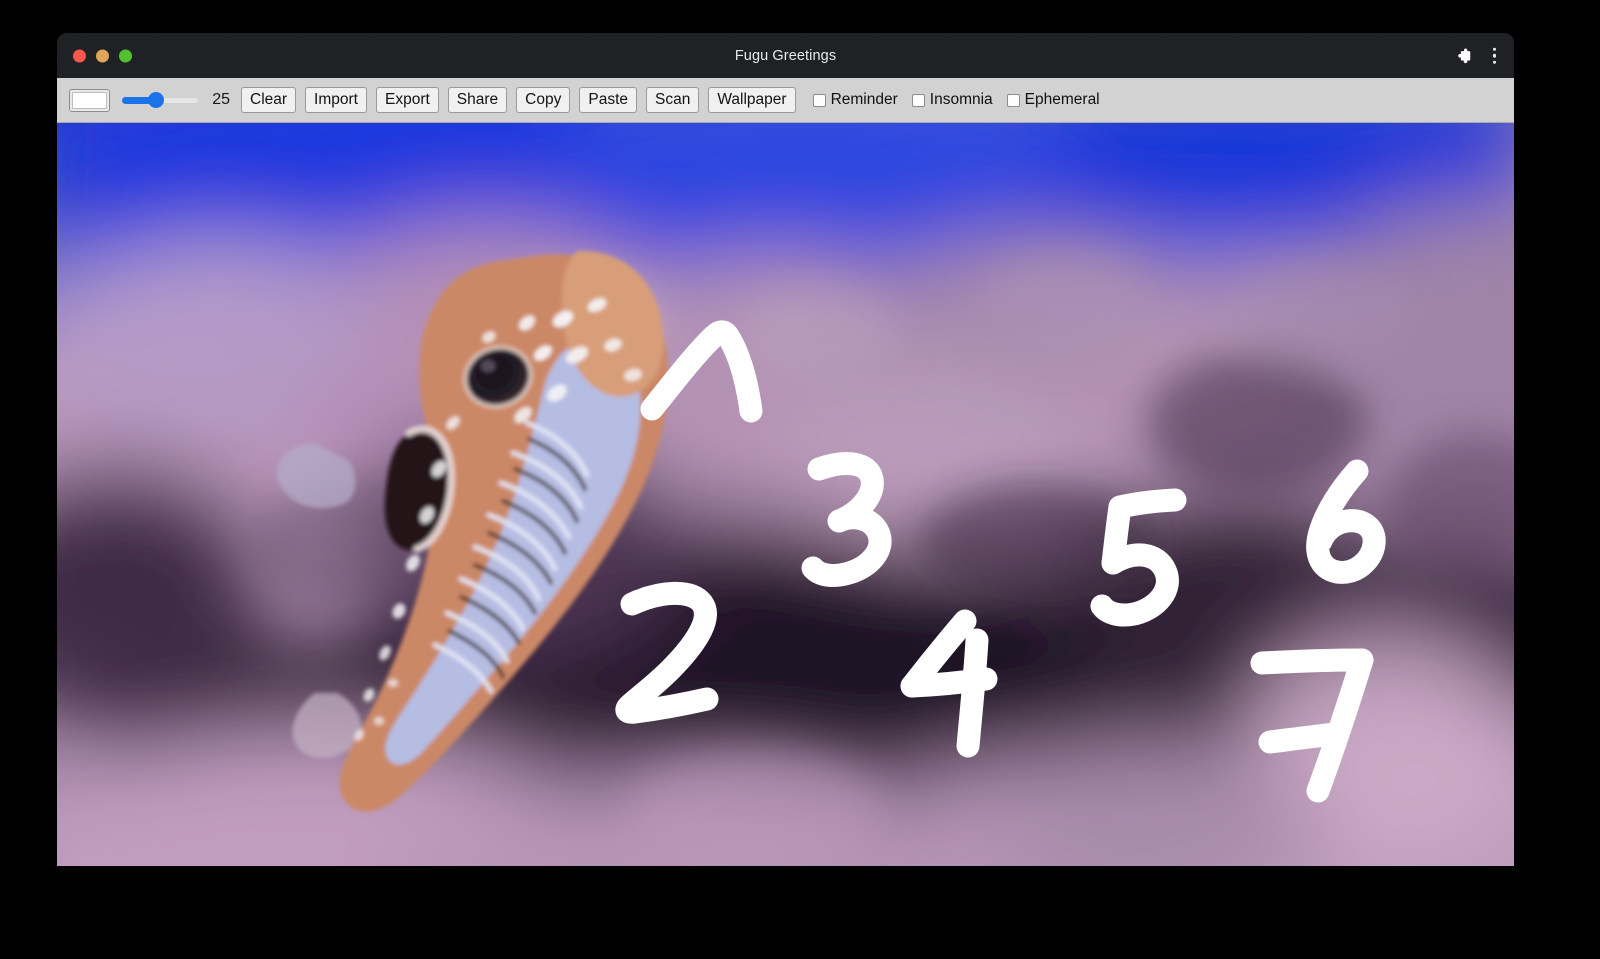 Image resolution: width=1600 pixels, height=959 pixels. I want to click on reminder-checkbox-label: Reminder, so click(864, 99).